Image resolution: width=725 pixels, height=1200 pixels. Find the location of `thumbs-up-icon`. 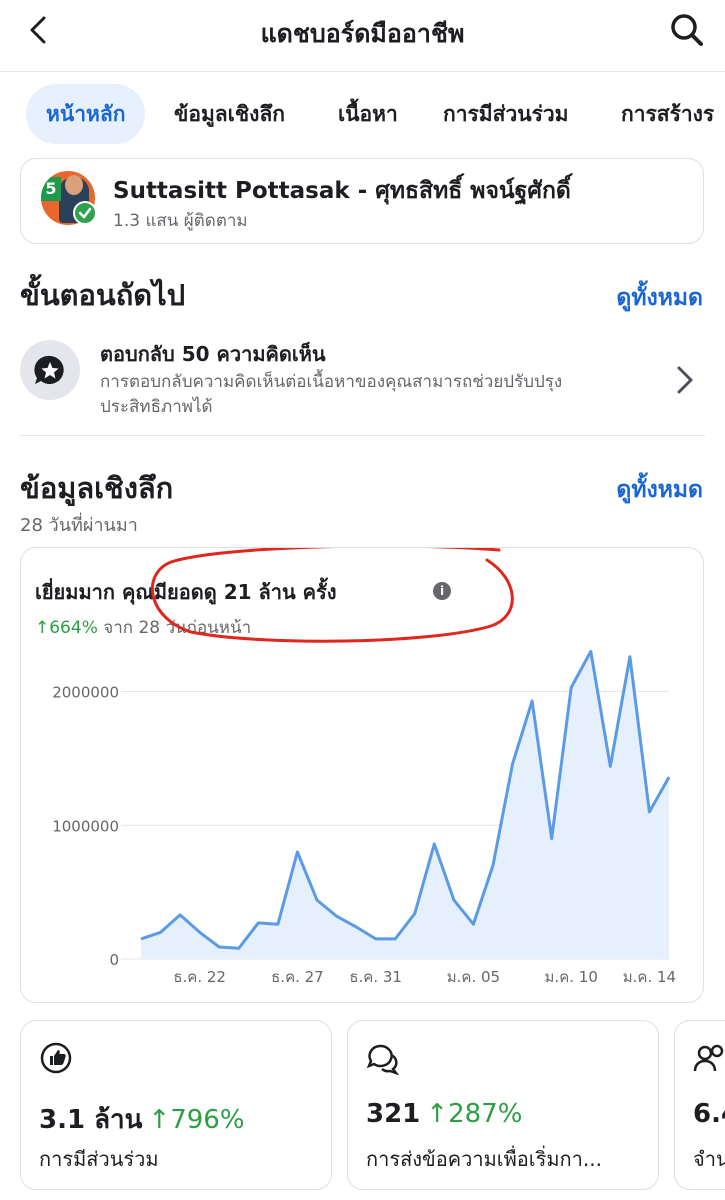

thumbs-up-icon is located at coordinates (56, 1058).